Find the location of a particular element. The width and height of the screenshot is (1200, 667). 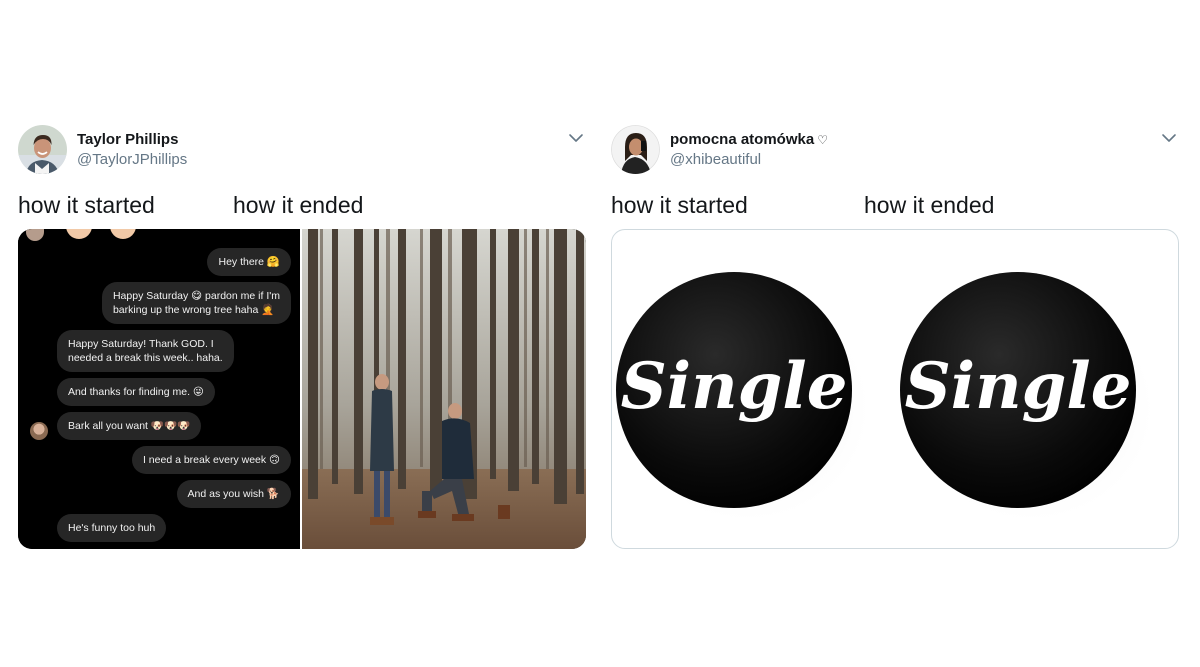

clipped-emoji-row is located at coordinates (86, 235).